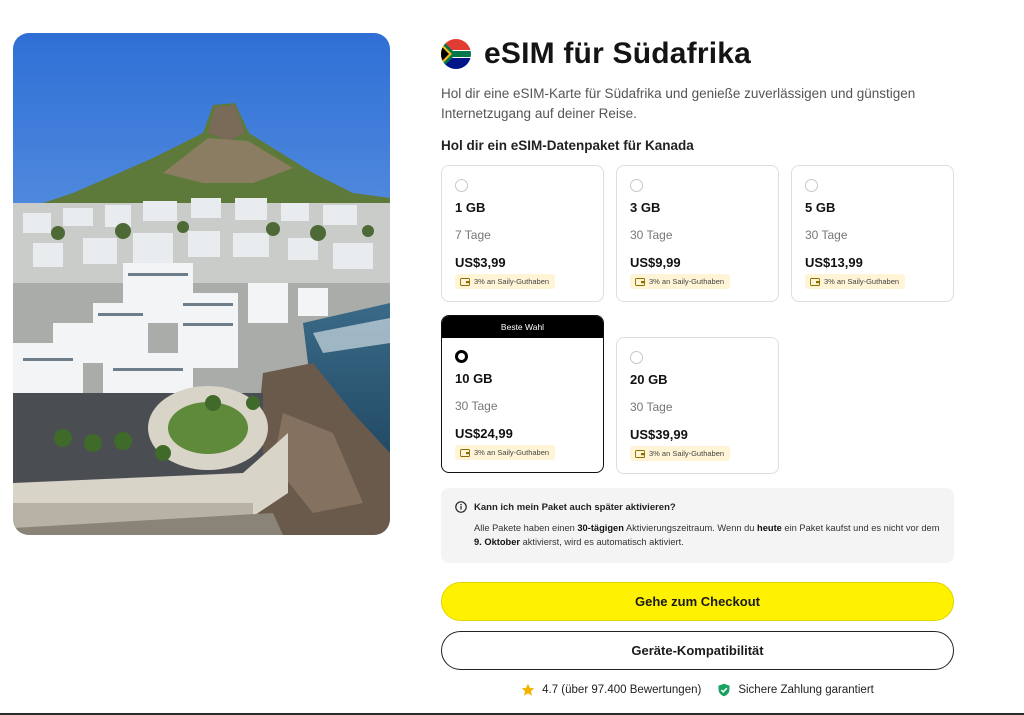  What do you see at coordinates (617, 53) in the screenshot?
I see `page-title: eSIM für Südafrika` at bounding box center [617, 53].